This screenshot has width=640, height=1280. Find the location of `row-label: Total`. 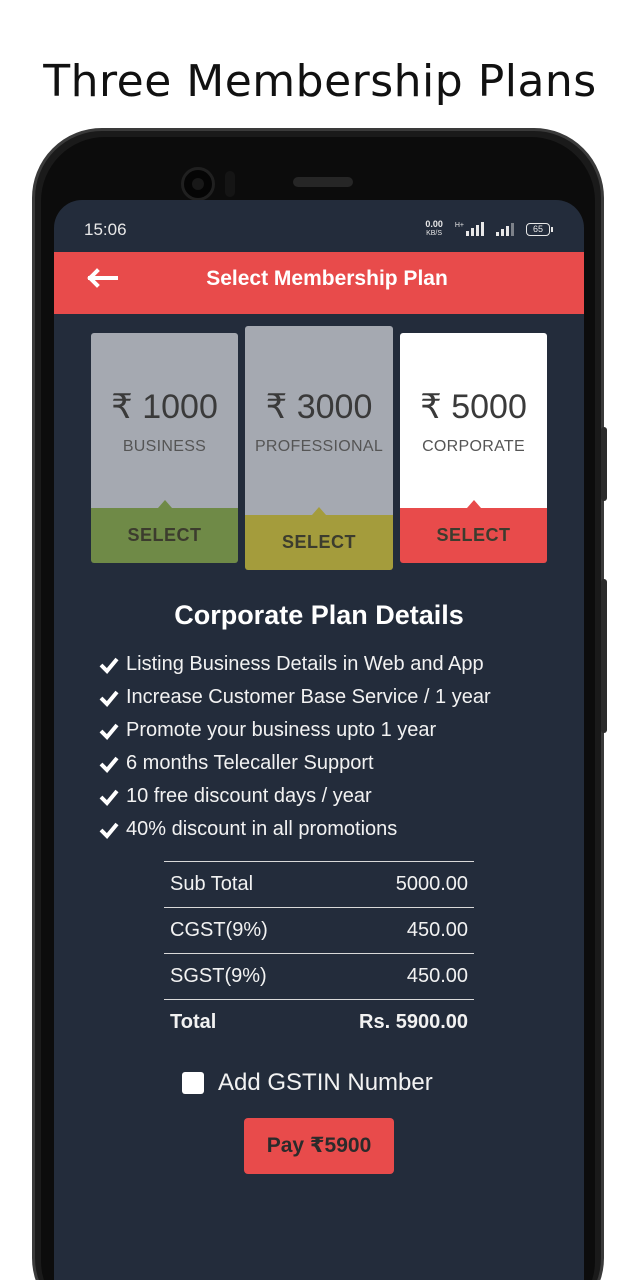

row-label: Total is located at coordinates (238, 1022).